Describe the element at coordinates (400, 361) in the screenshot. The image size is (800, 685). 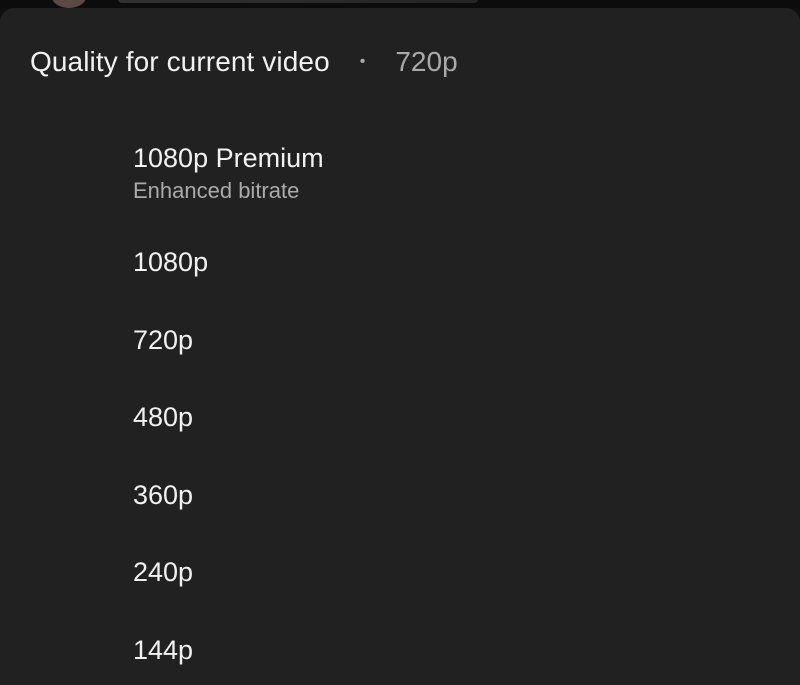
I see `quality-option-720p: 720p` at that location.